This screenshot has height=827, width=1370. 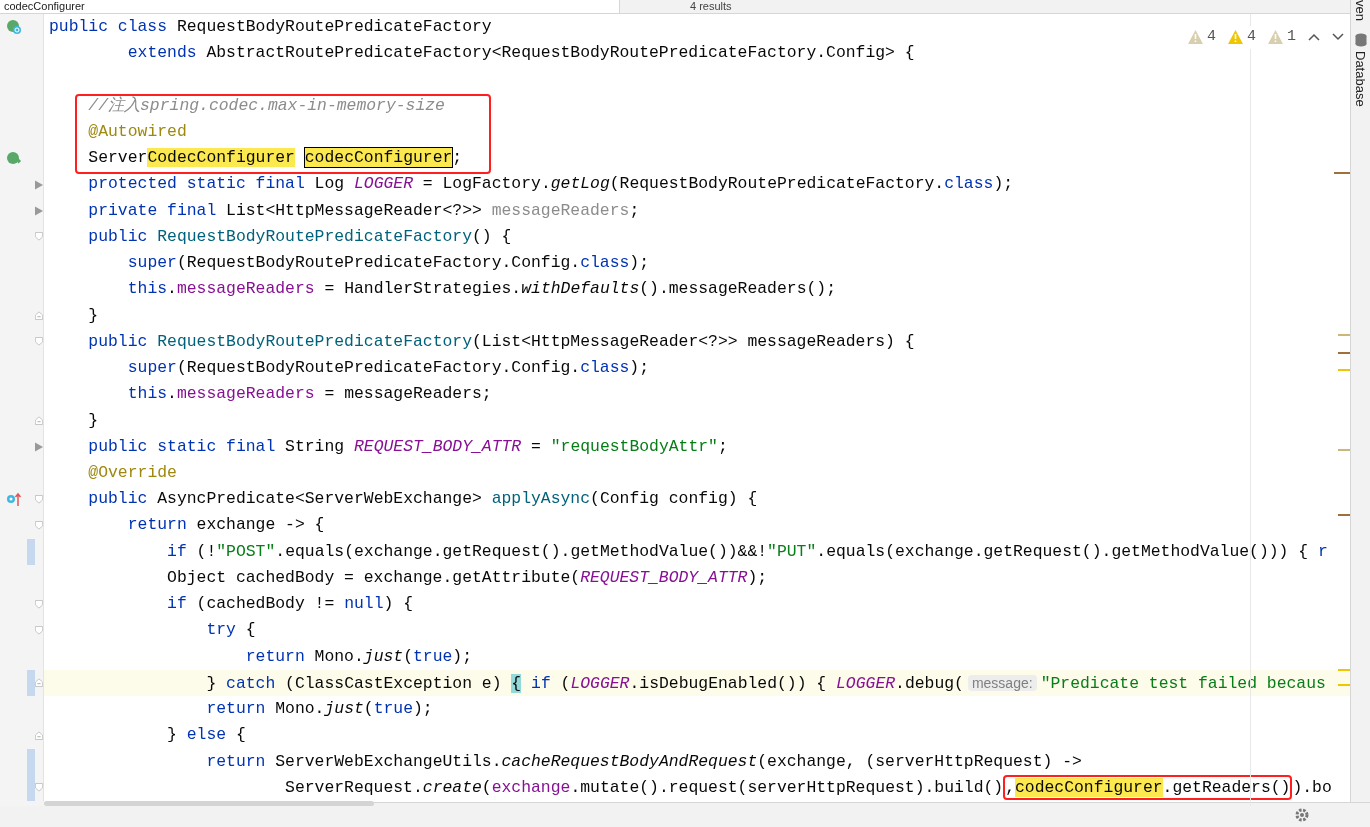 I want to click on chevron-up-icon, so click(x=1314, y=37).